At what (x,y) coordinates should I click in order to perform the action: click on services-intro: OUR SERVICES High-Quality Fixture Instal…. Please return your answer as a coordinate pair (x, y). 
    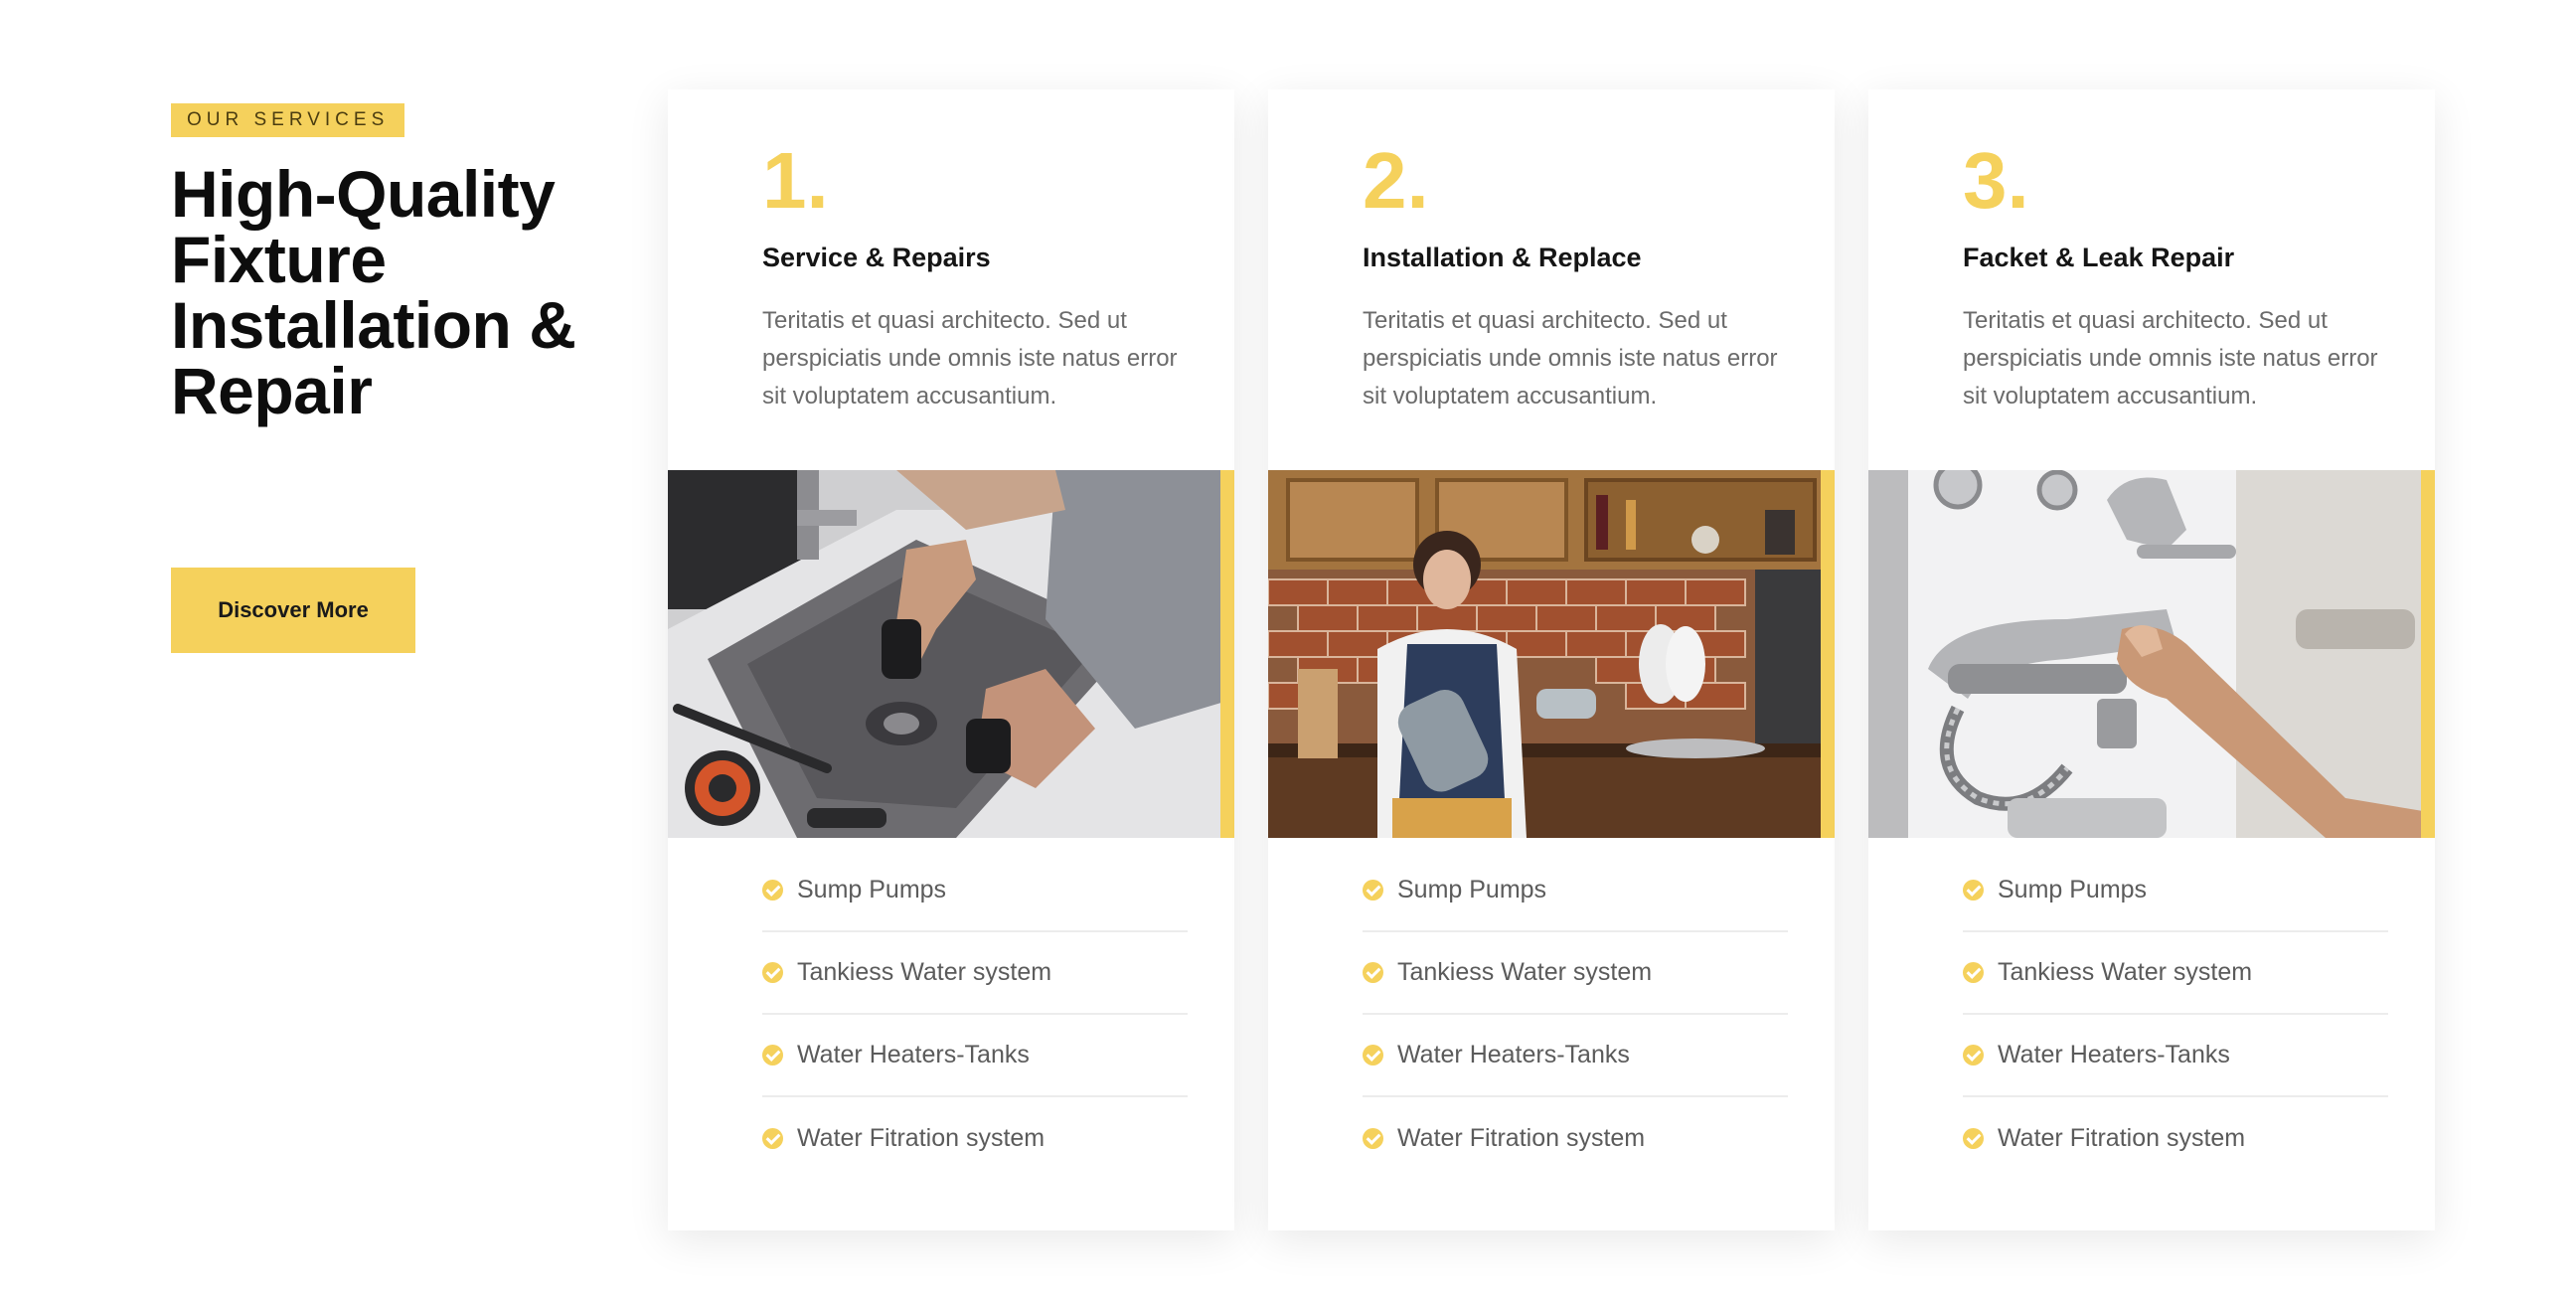
    Looking at the image, I should click on (399, 263).